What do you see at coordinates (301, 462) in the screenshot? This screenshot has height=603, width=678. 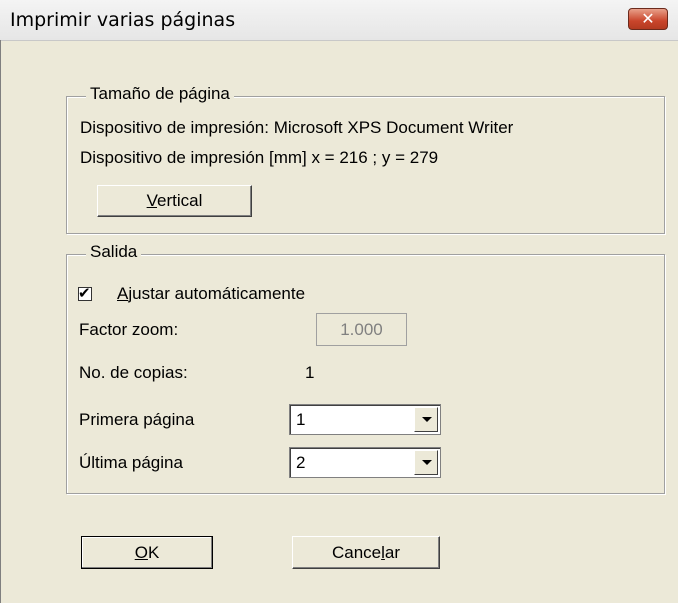 I see `last-page-value: 2` at bounding box center [301, 462].